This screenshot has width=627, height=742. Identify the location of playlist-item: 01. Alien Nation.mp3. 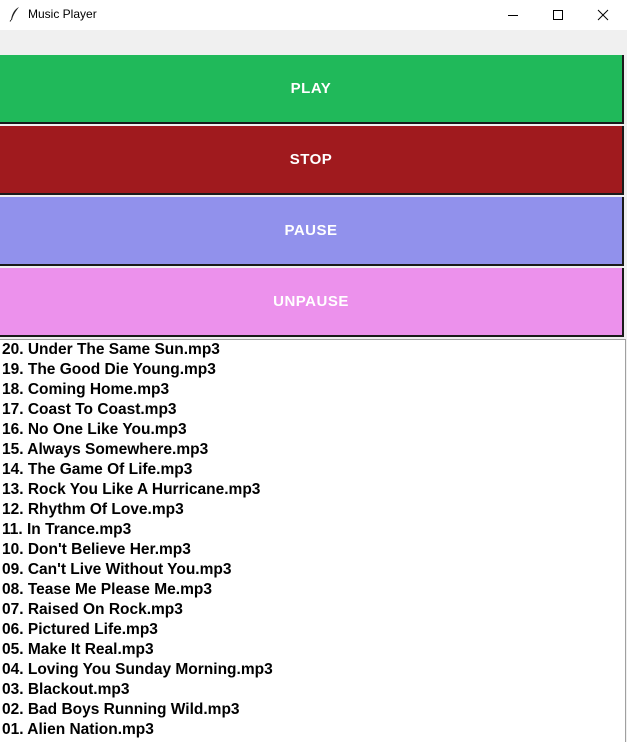
(312, 730).